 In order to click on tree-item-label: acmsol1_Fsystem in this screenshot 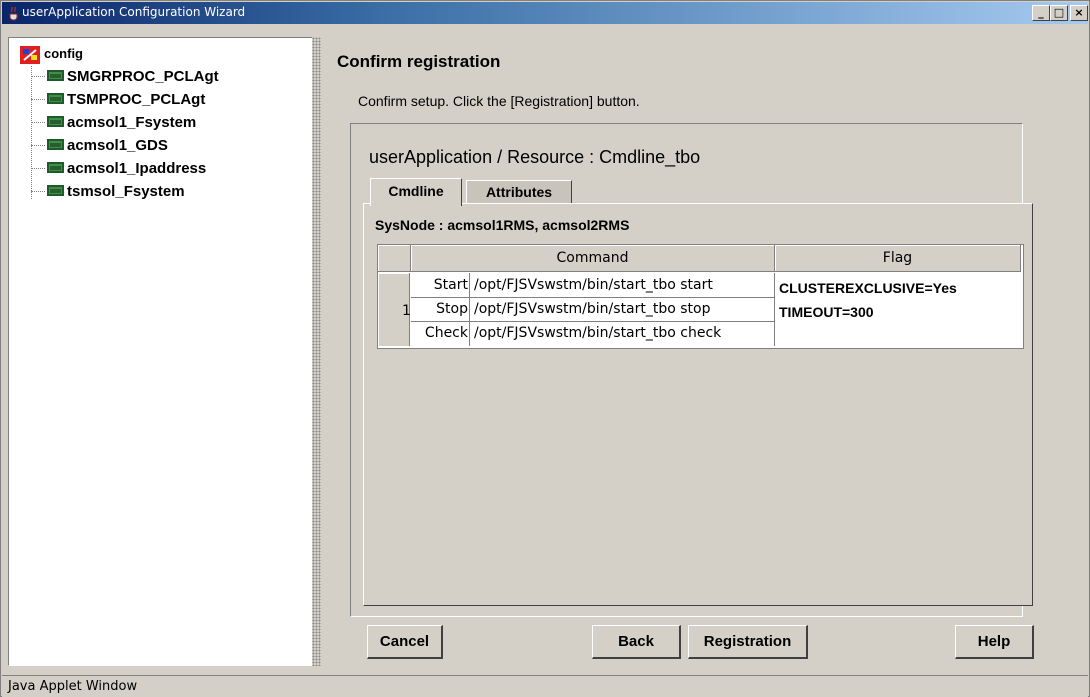, I will do `click(132, 122)`.